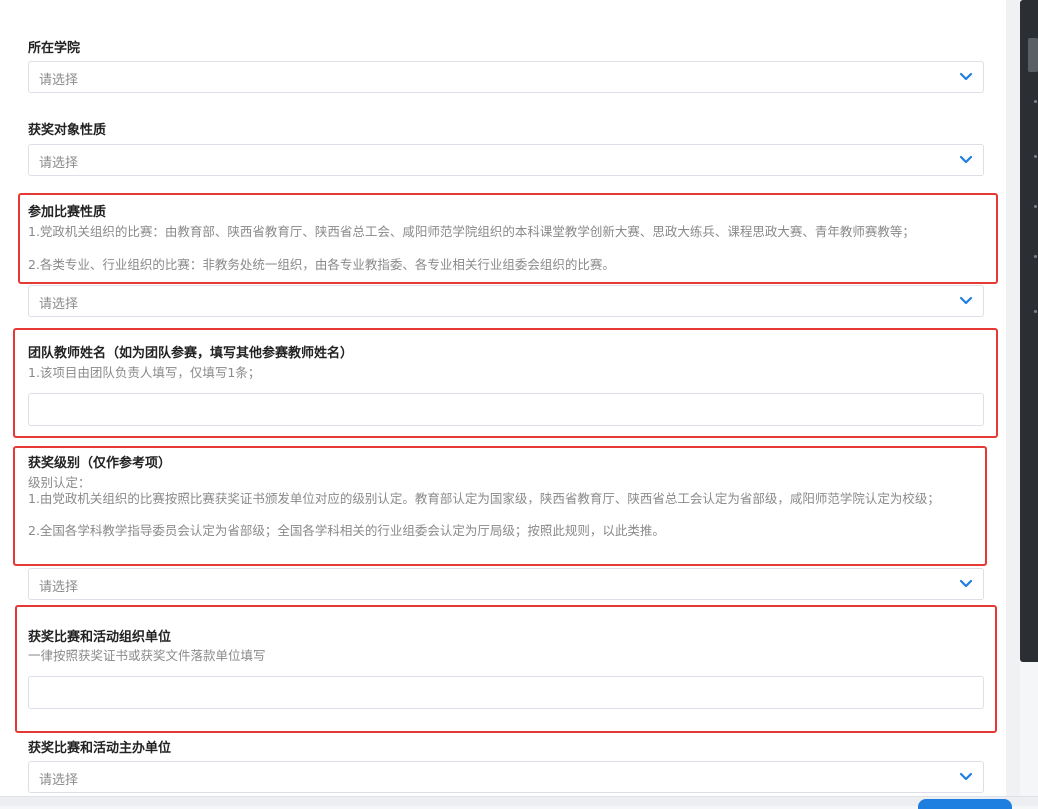  Describe the element at coordinates (67, 130) in the screenshot. I see `award-target-nature-label: 获奖对象性质` at that location.